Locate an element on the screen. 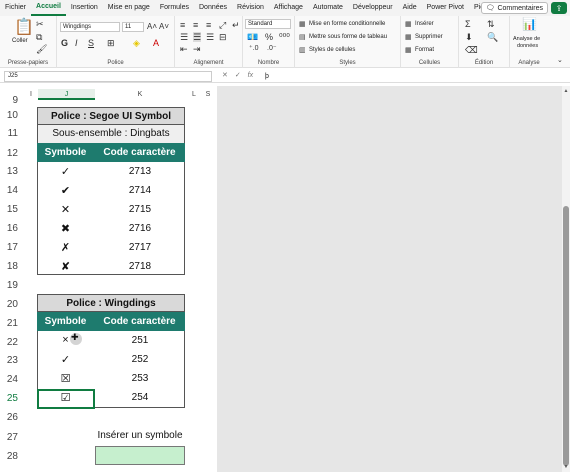  row-header-26: 26 is located at coordinates (9, 417).